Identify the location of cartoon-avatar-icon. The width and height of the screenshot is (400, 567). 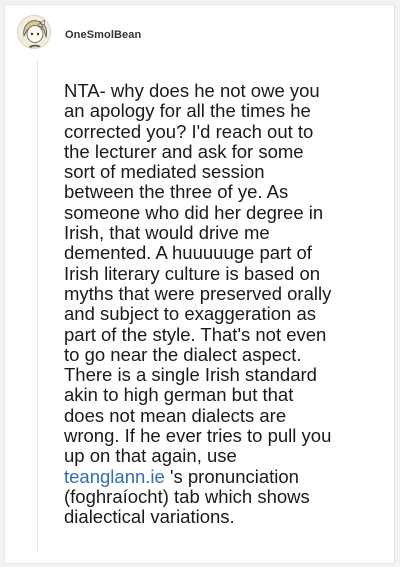
(34, 32).